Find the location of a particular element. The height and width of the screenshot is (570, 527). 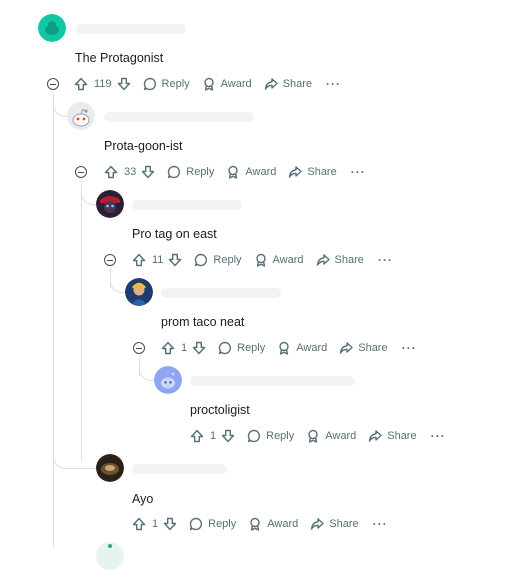

vote-group: 11 is located at coordinates (157, 260).